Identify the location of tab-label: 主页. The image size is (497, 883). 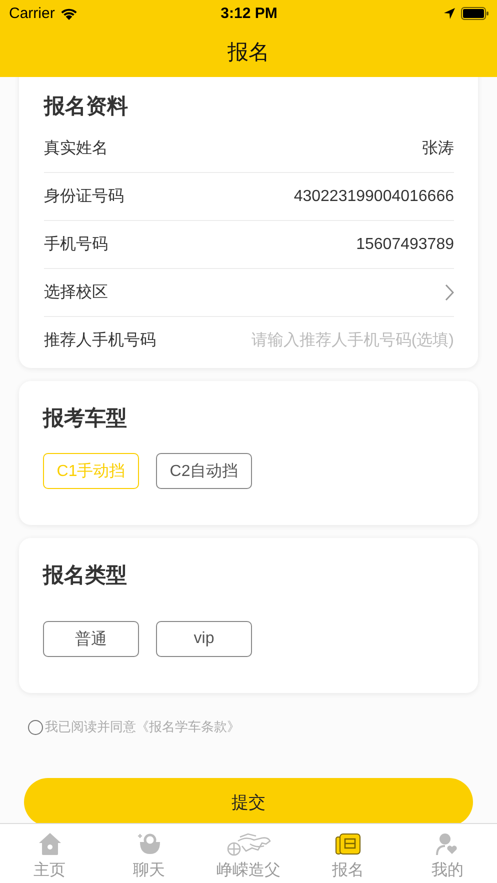
(50, 870).